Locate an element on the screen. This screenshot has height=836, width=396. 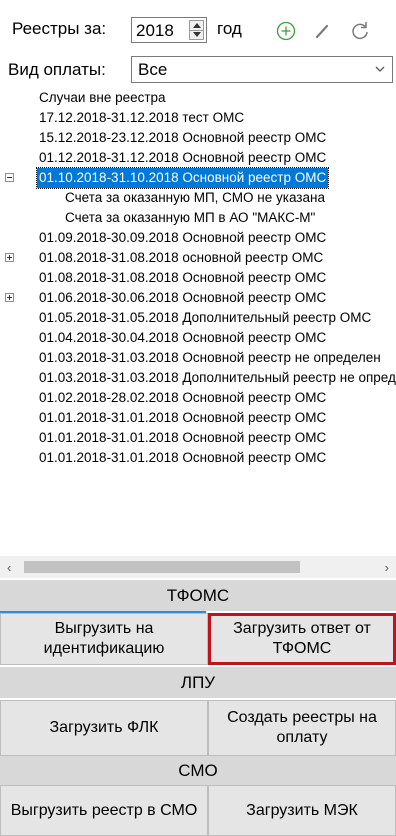
refresh-icon is located at coordinates (360, 31).